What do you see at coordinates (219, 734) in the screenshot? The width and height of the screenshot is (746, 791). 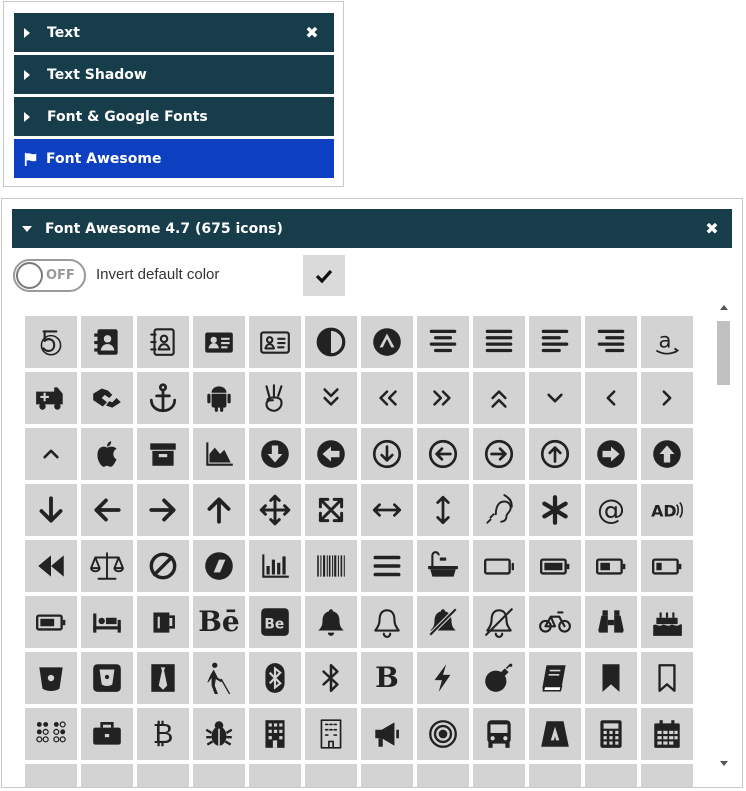 I see `icon-cell-bug` at bounding box center [219, 734].